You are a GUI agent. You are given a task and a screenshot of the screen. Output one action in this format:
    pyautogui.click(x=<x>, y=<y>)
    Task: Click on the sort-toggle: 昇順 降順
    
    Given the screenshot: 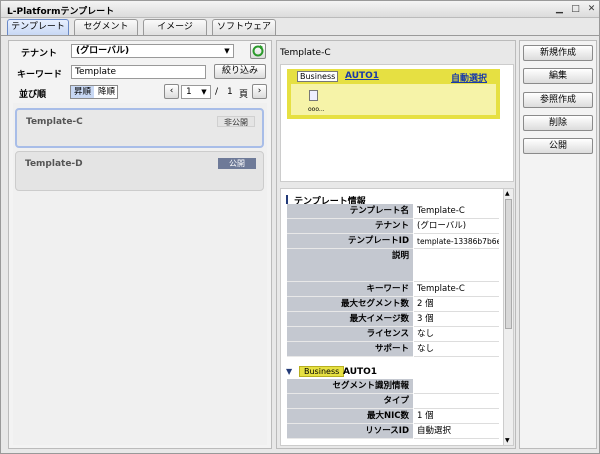 What is the action you would take?
    pyautogui.click(x=94, y=92)
    